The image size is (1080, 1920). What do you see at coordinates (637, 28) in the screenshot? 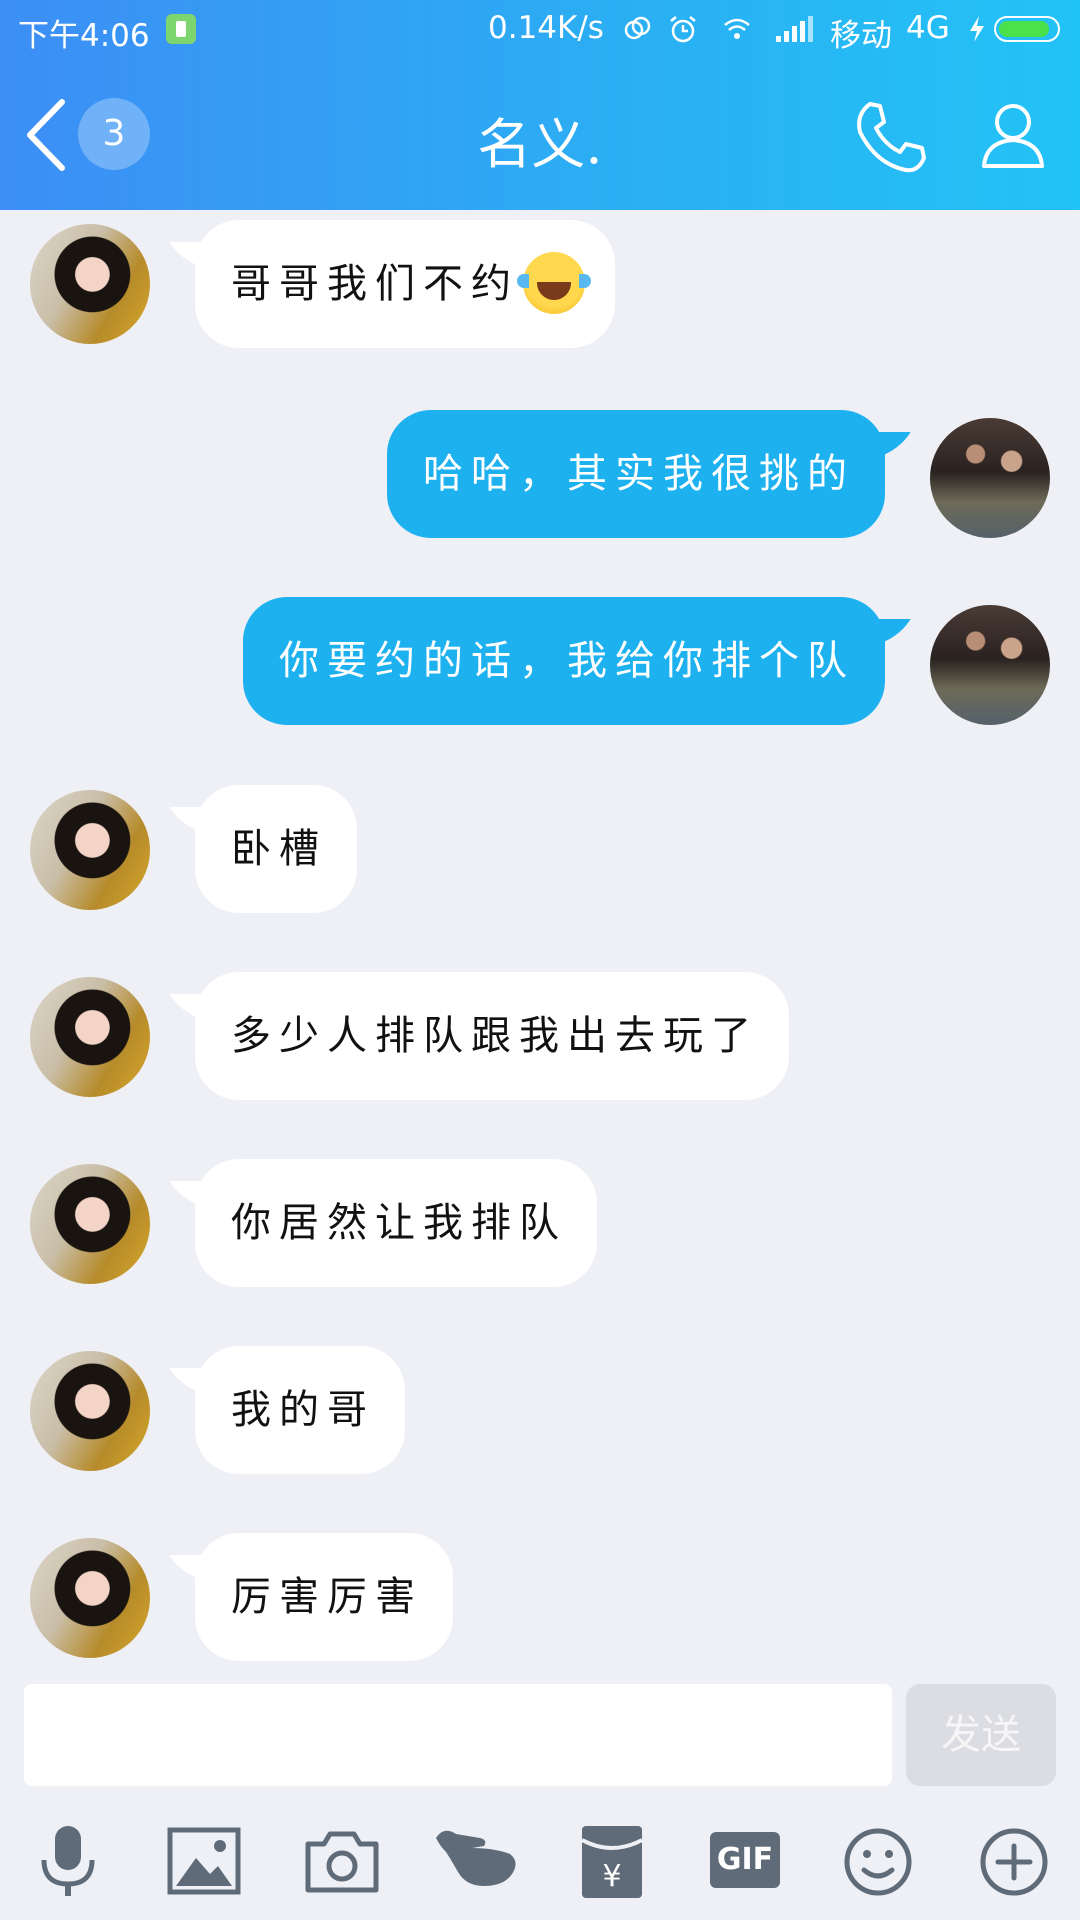
I see `sync-icon` at bounding box center [637, 28].